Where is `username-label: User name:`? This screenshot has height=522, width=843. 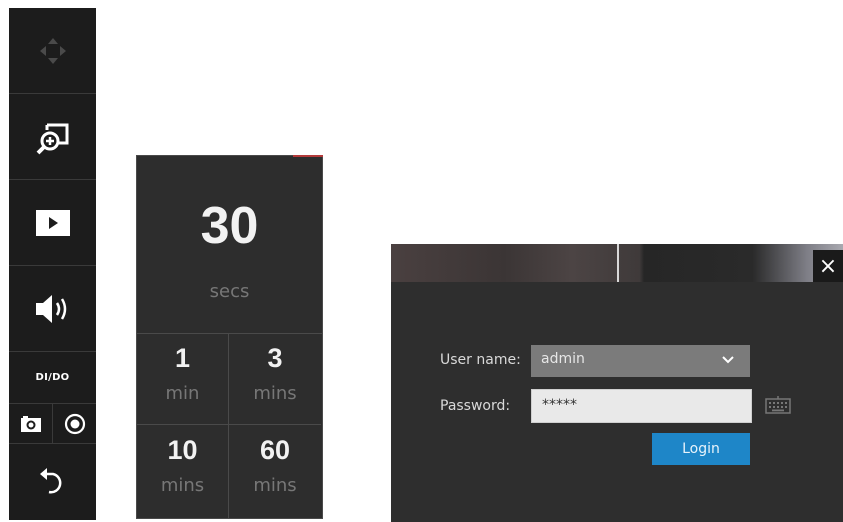 username-label: User name: is located at coordinates (480, 360).